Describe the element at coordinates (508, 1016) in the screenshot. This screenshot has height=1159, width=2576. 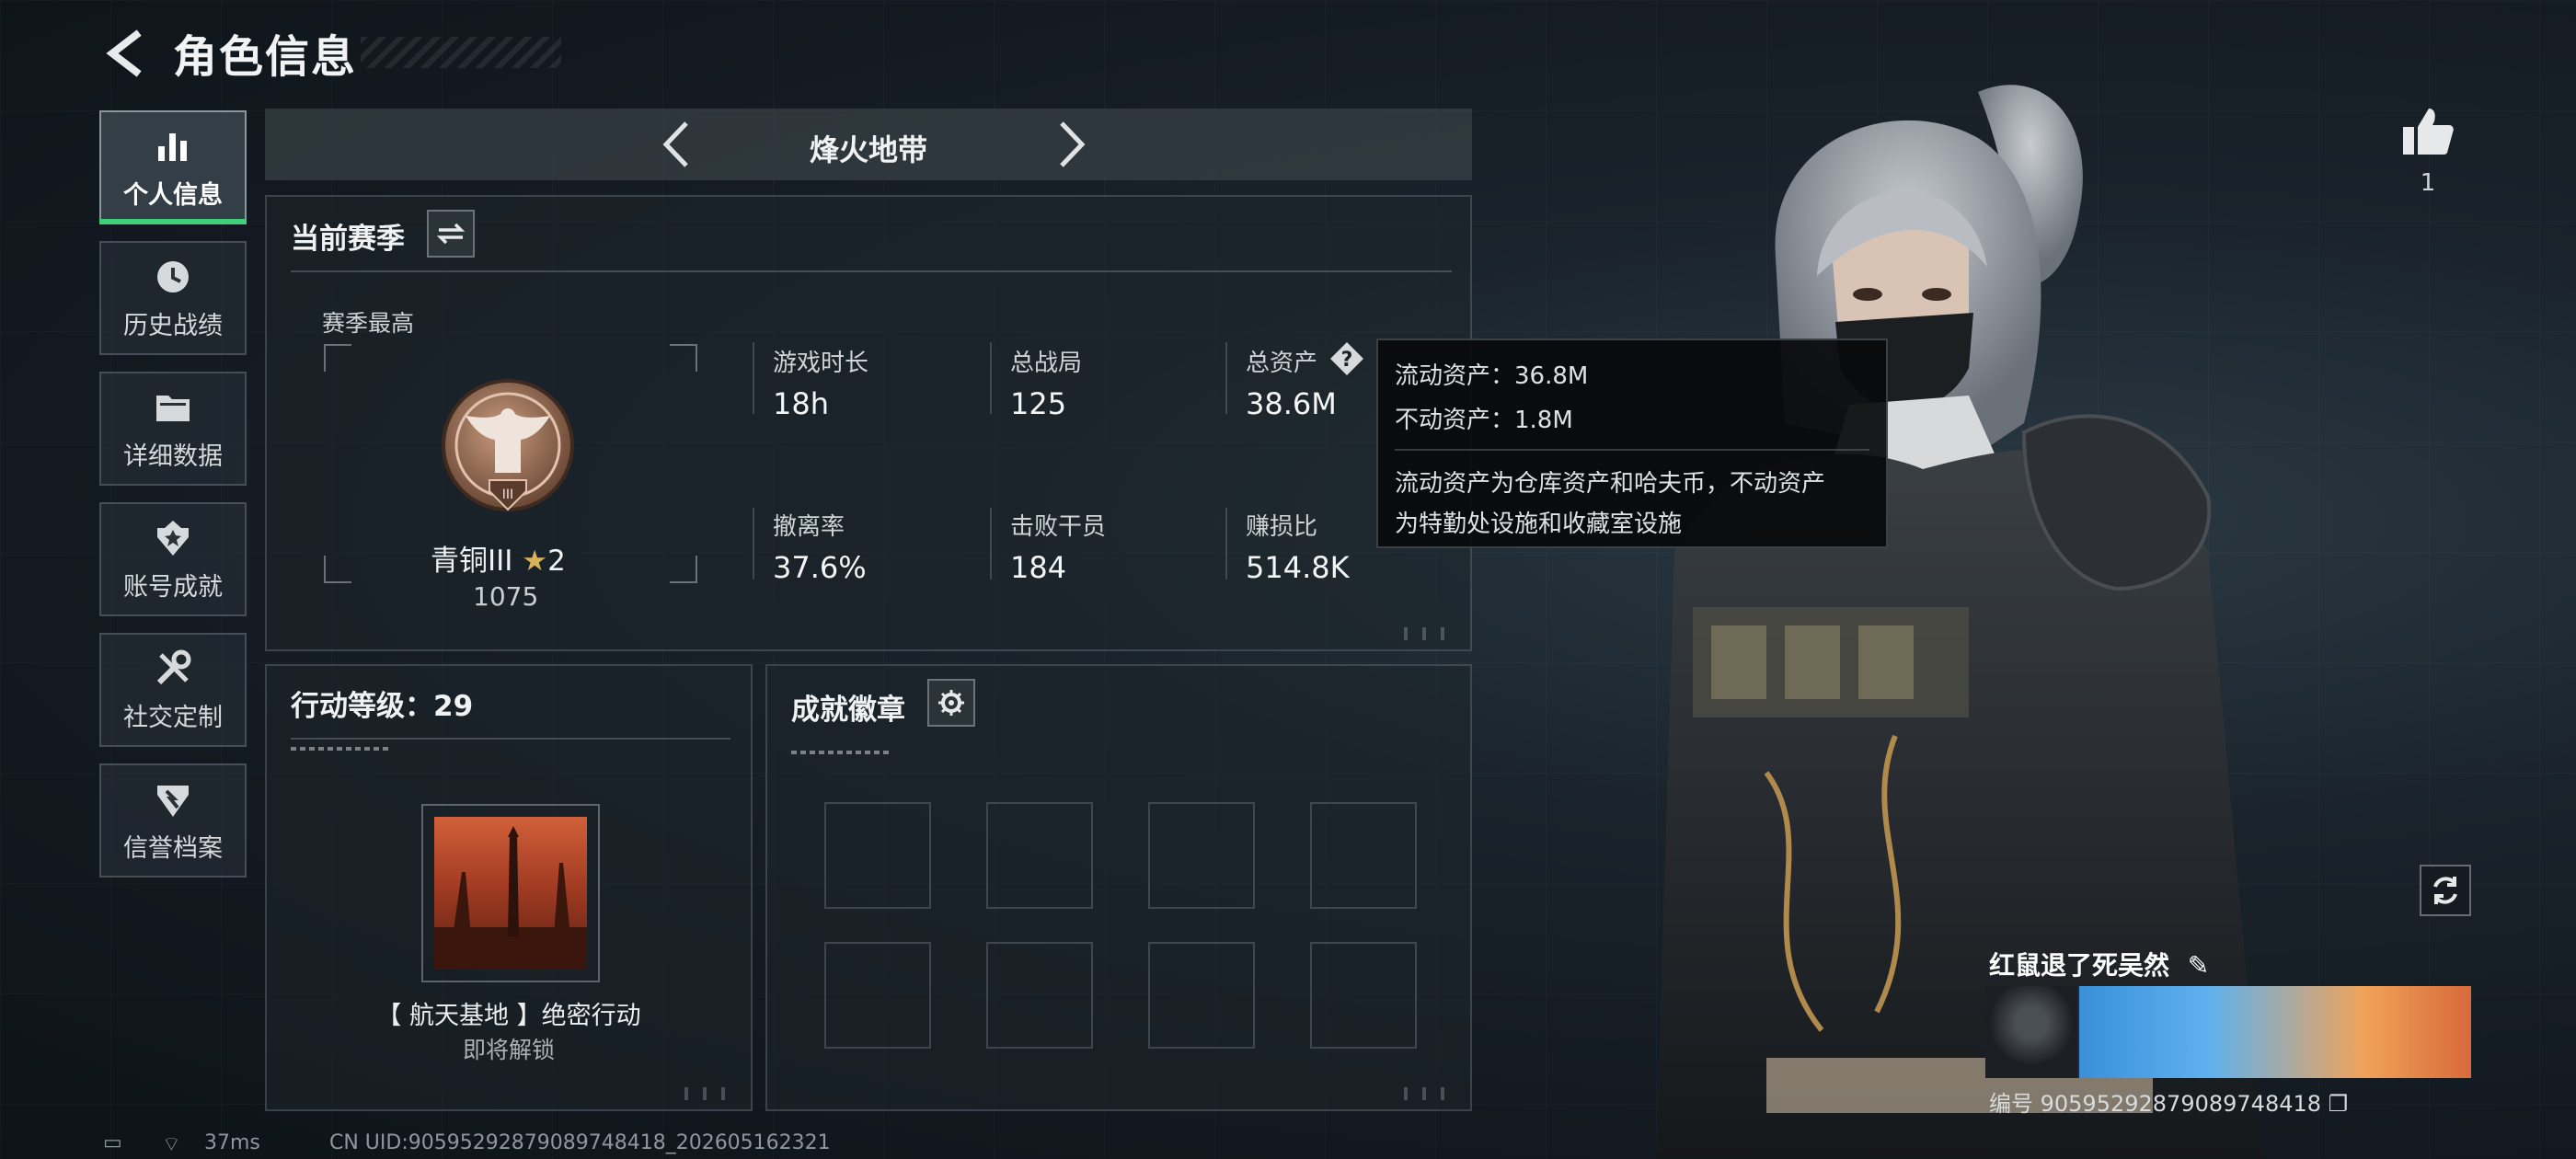
I see `mission-name: 【 航天基地 】绝密行动` at that location.